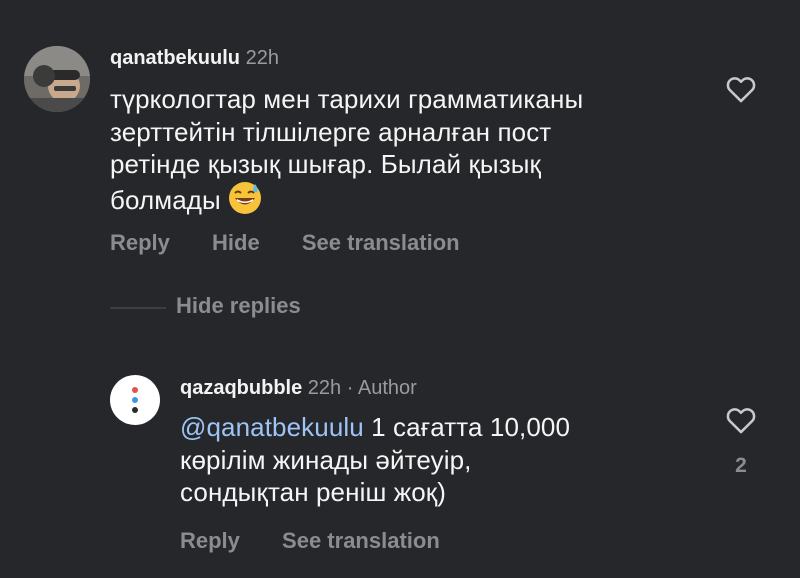  What do you see at coordinates (245, 198) in the screenshot?
I see `emoji-grinning-sweat-icon` at bounding box center [245, 198].